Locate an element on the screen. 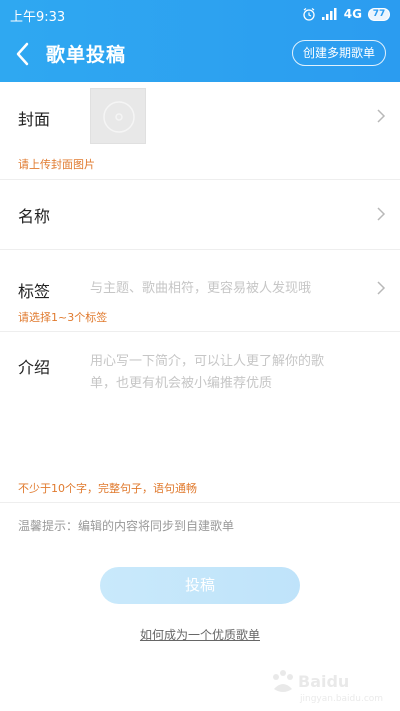 The width and height of the screenshot is (400, 711). title-bar: 歌单投稿 创建多期歌单 is located at coordinates (200, 55).